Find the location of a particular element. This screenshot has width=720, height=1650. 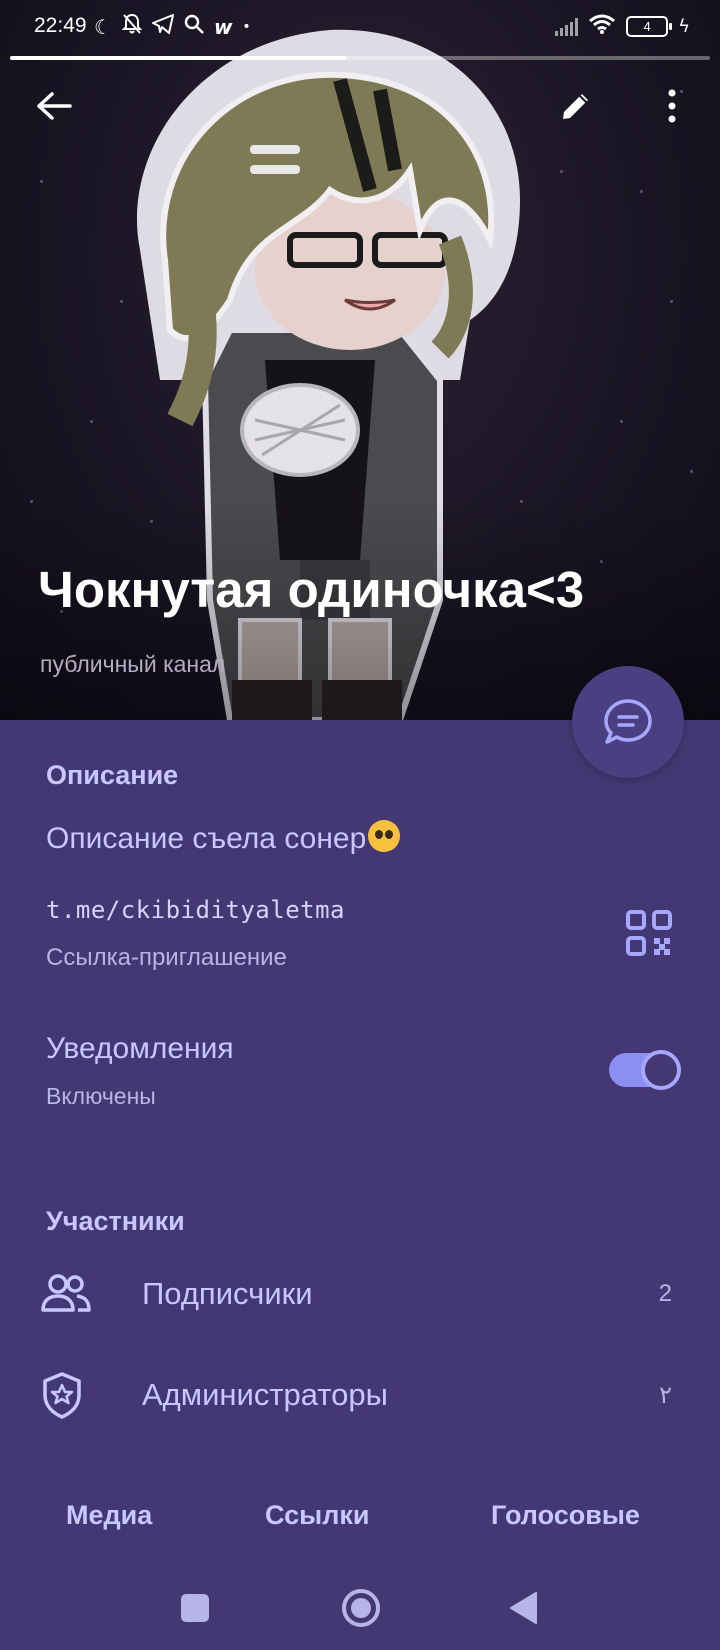

charging-icon: ϟ is located at coordinates (684, 26).